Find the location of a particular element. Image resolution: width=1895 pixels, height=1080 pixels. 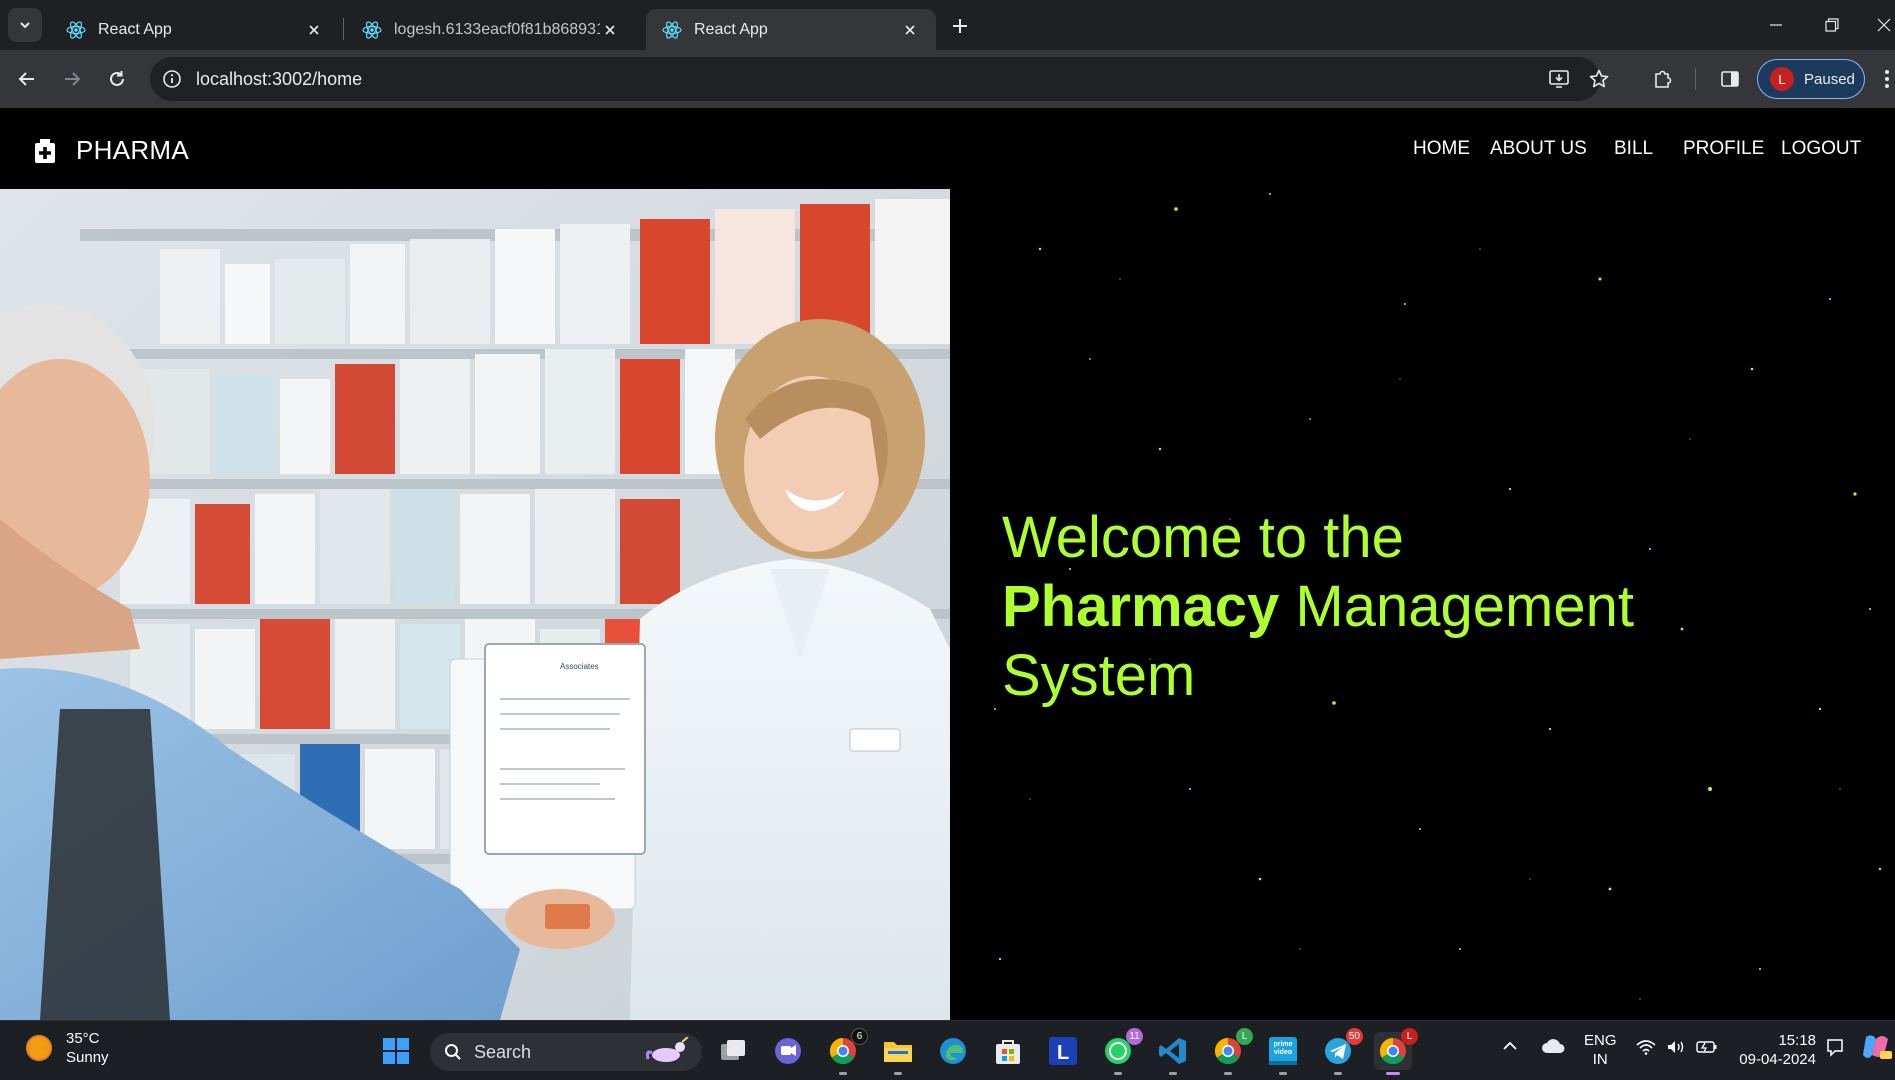

notification-bell-icon is located at coordinates (1835, 1048).